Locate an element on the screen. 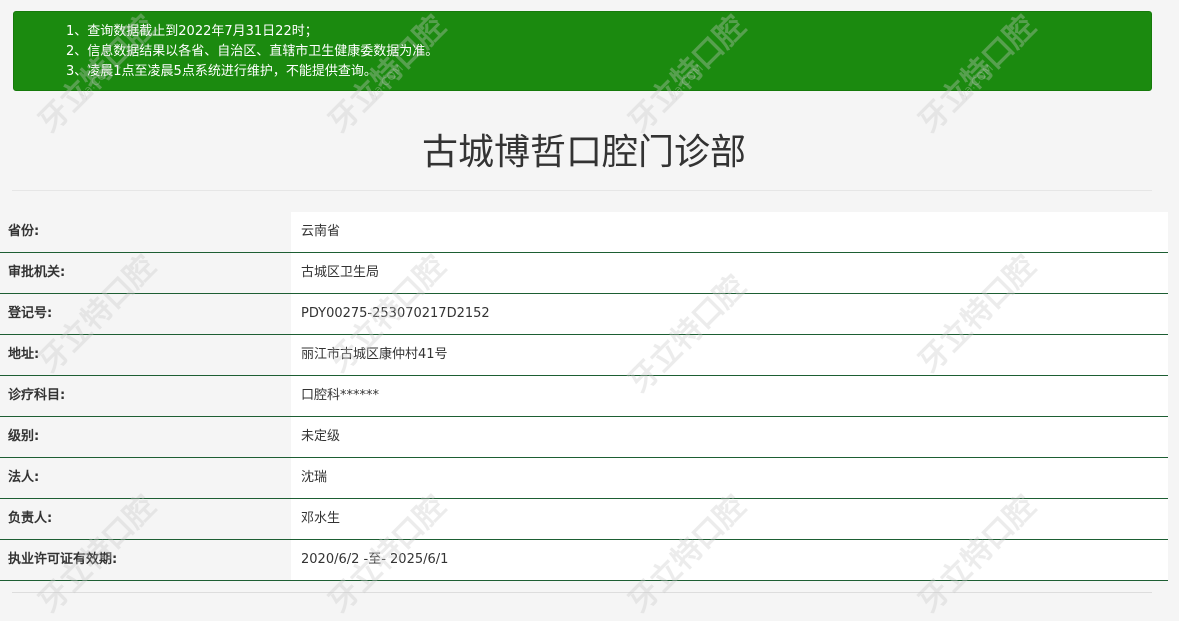 This screenshot has height=621, width=1179. table-row: 级别: 未定级 is located at coordinates (584, 437).